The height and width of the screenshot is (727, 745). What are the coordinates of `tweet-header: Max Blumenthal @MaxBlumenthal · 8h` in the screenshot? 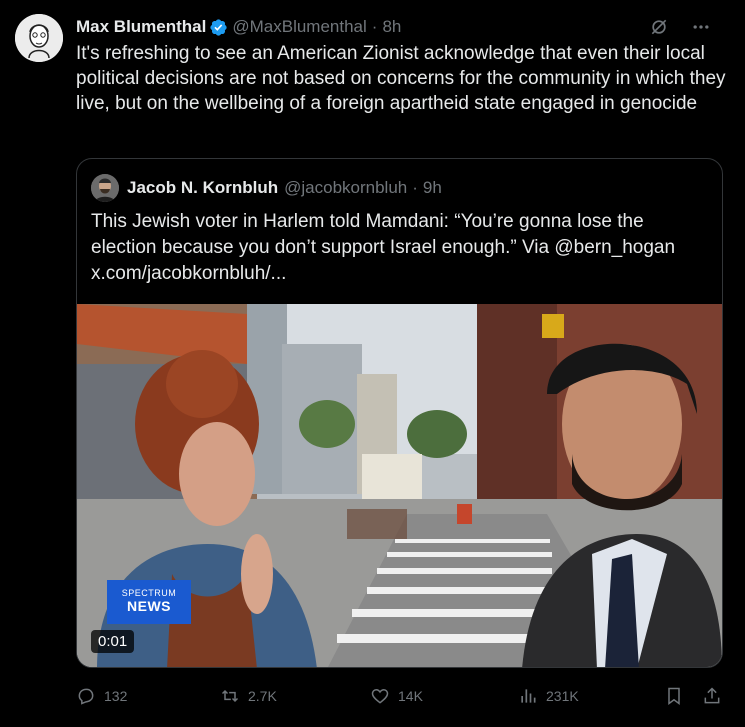 It's located at (404, 27).